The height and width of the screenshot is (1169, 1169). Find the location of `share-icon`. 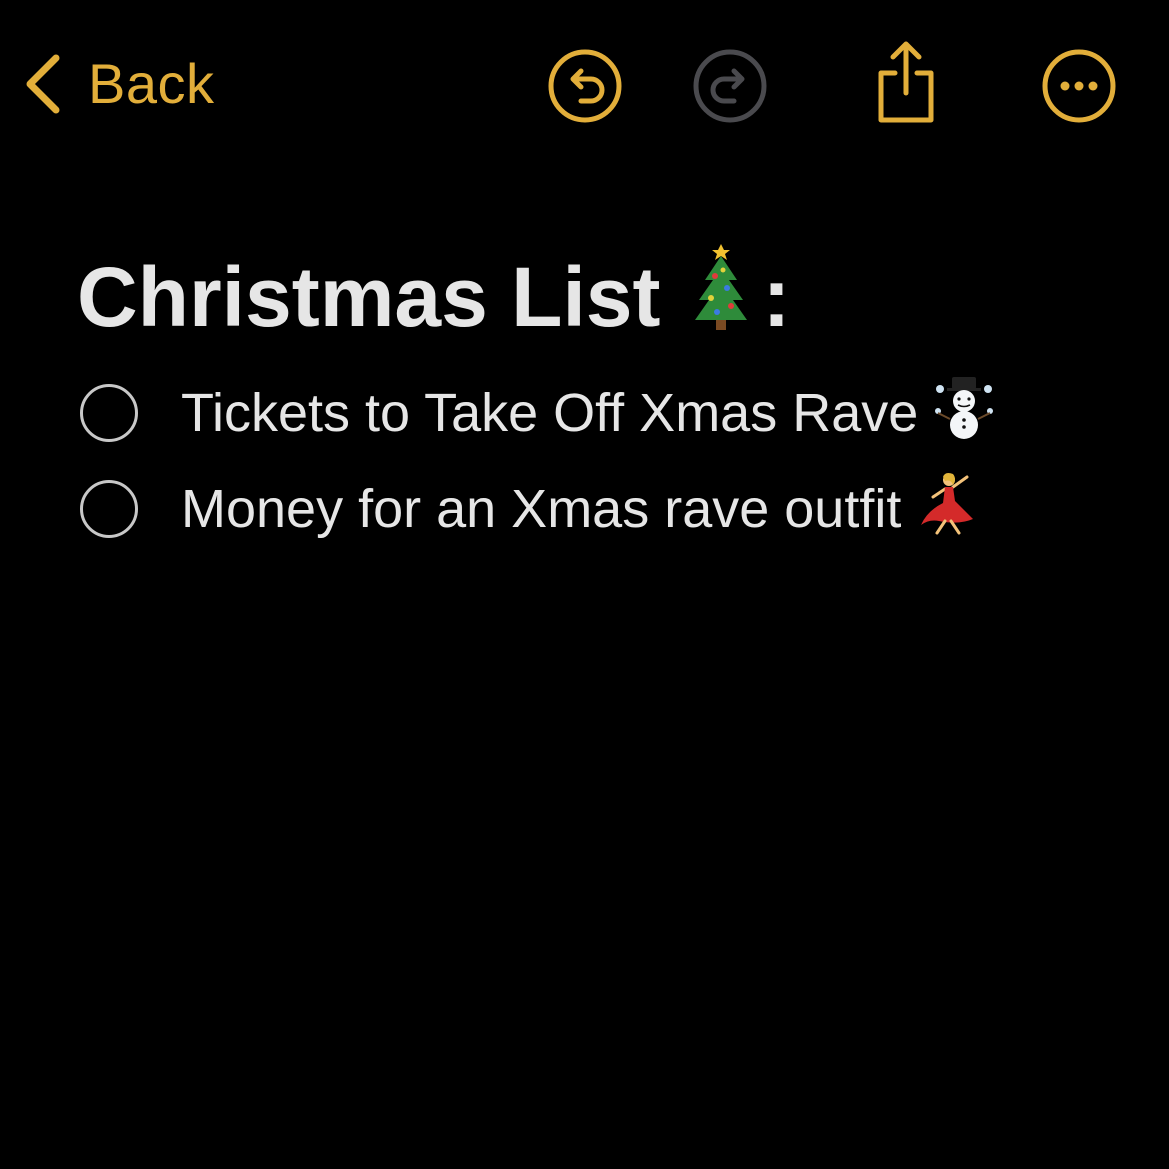

share-icon is located at coordinates (906, 82).